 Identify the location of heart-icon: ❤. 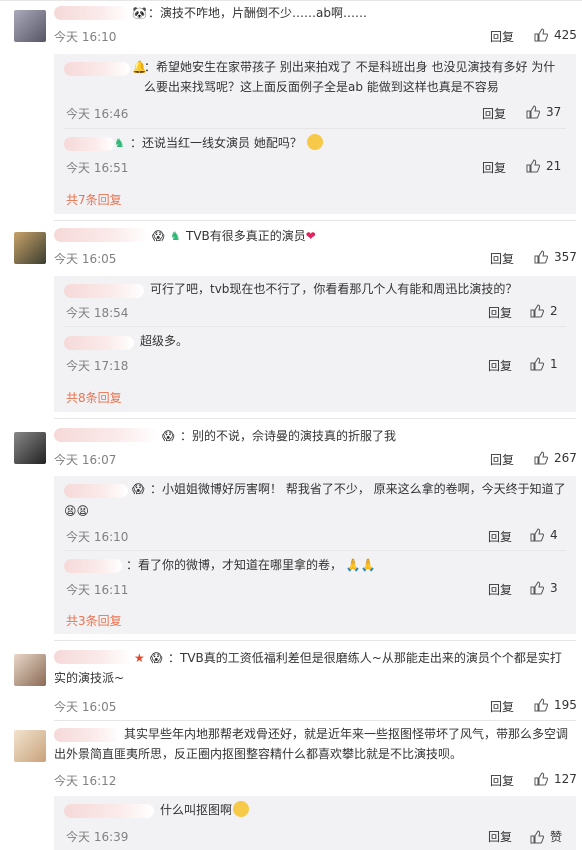
(310, 236).